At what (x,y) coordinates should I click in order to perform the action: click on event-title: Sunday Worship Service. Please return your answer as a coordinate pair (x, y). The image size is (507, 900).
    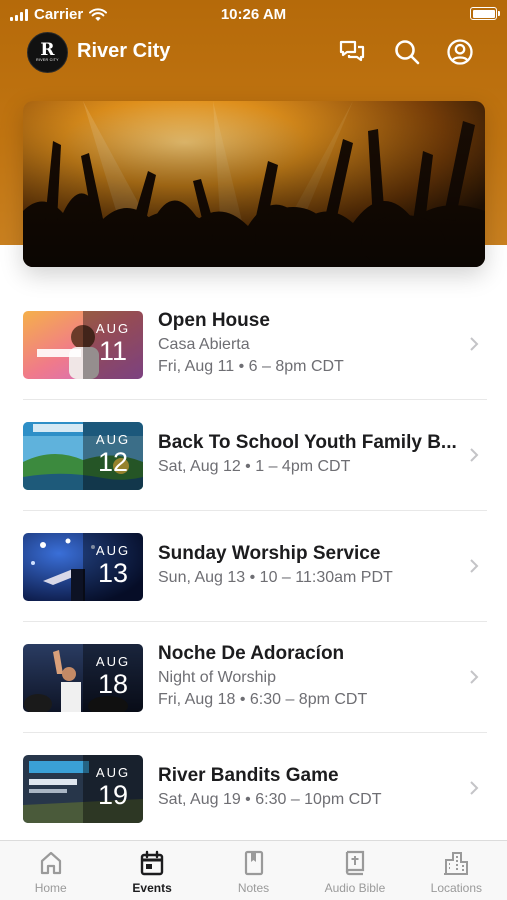
    Looking at the image, I should click on (269, 553).